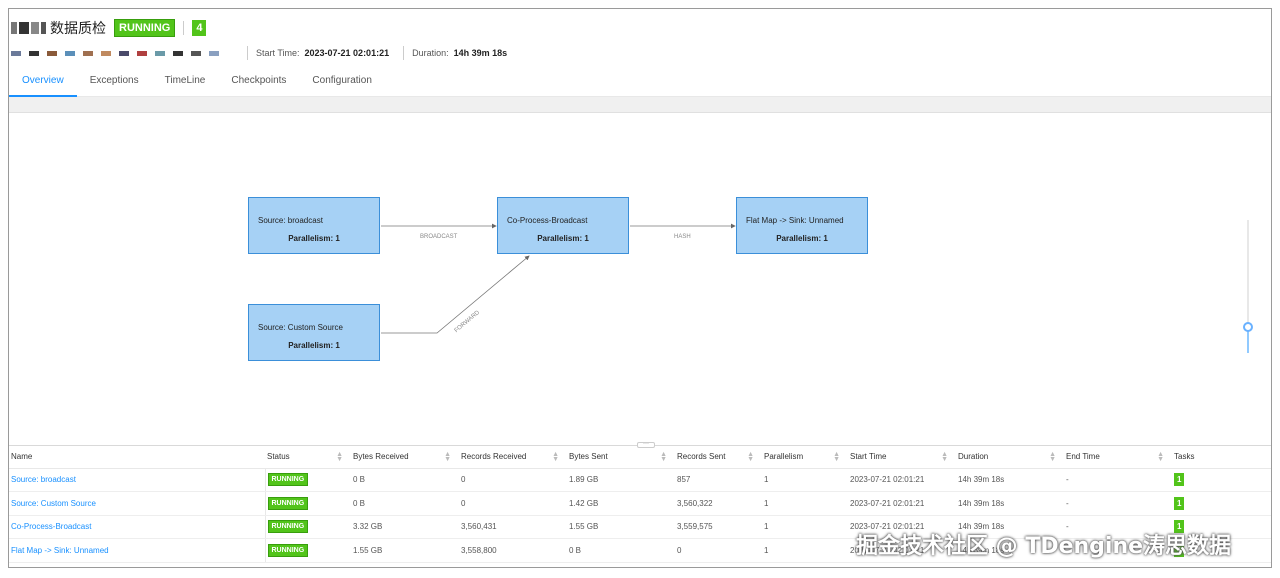  What do you see at coordinates (1248, 327) in the screenshot?
I see `zoom-slider-handle` at bounding box center [1248, 327].